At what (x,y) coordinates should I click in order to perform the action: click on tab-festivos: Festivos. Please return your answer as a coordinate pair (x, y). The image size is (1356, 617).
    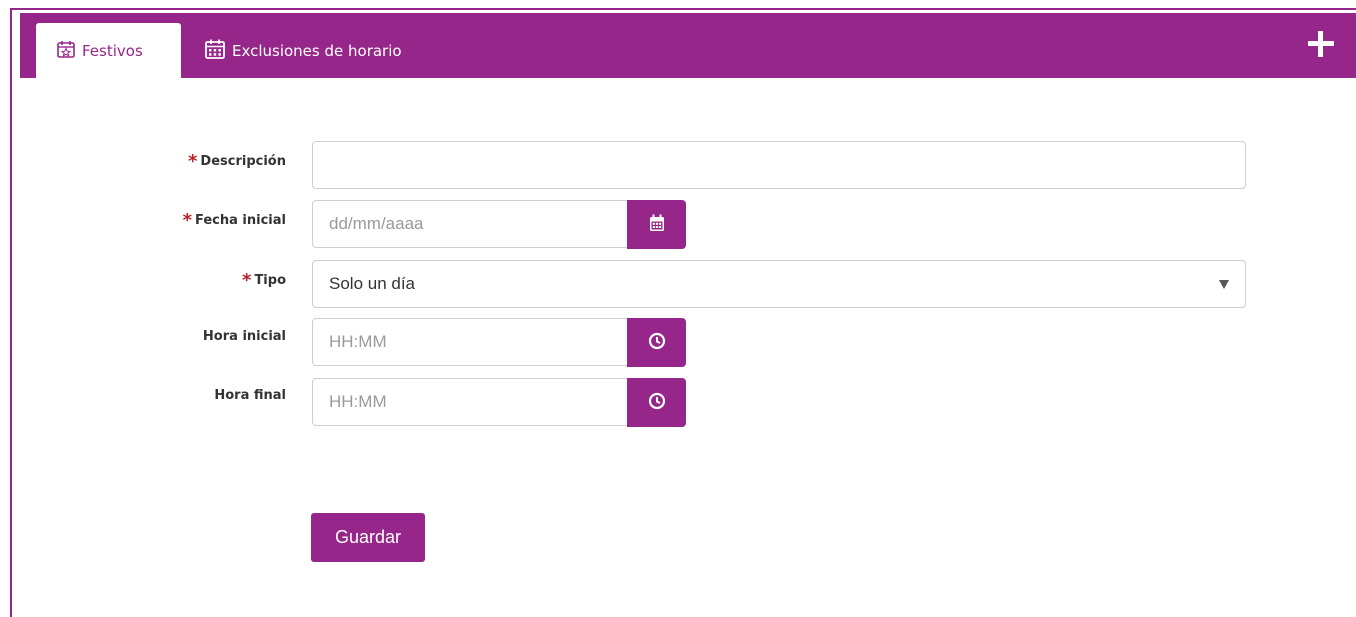
    Looking at the image, I should click on (108, 50).